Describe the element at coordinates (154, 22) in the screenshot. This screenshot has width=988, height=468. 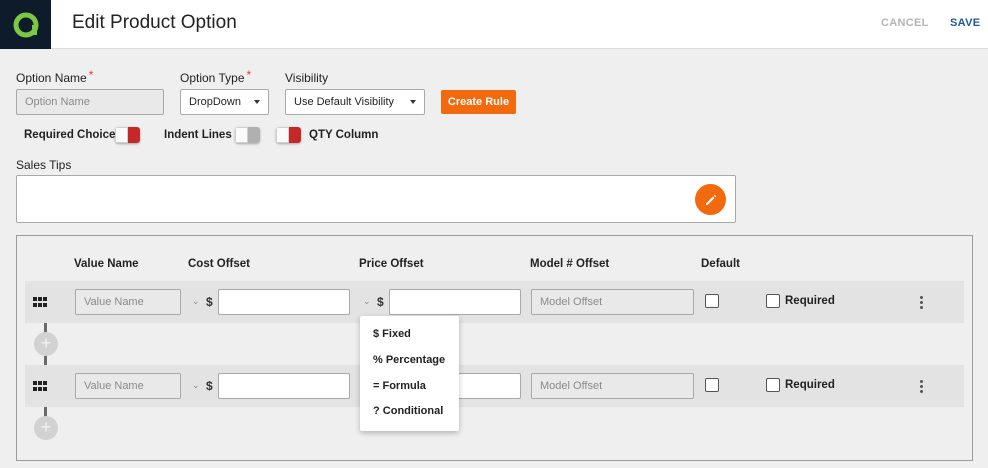
I see `page-title: Edit Product Option` at that location.